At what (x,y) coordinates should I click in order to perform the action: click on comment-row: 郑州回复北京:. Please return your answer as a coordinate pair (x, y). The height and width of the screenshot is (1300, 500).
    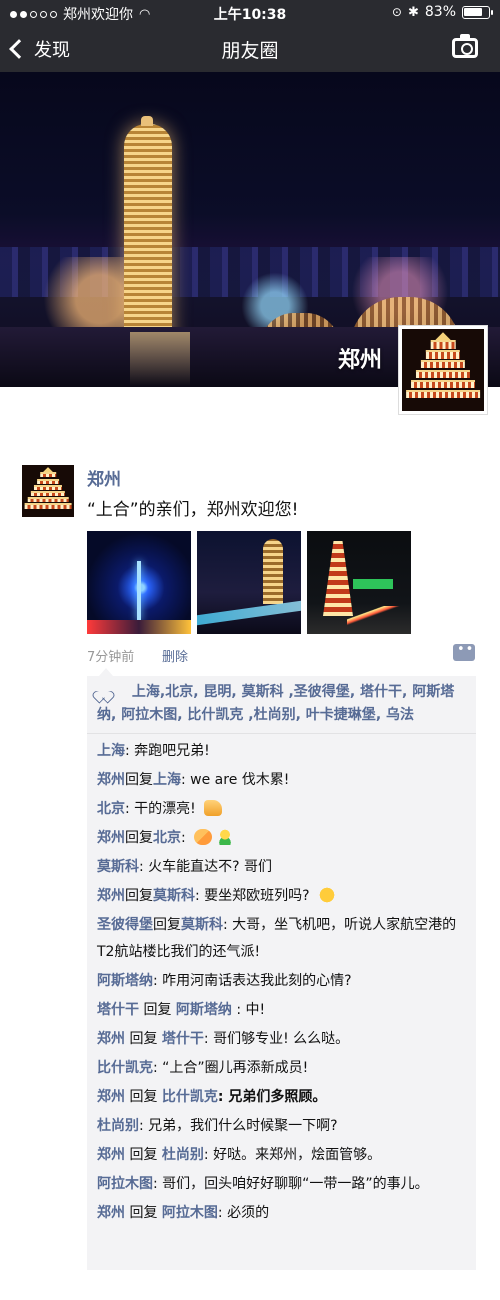
    Looking at the image, I should click on (281, 838).